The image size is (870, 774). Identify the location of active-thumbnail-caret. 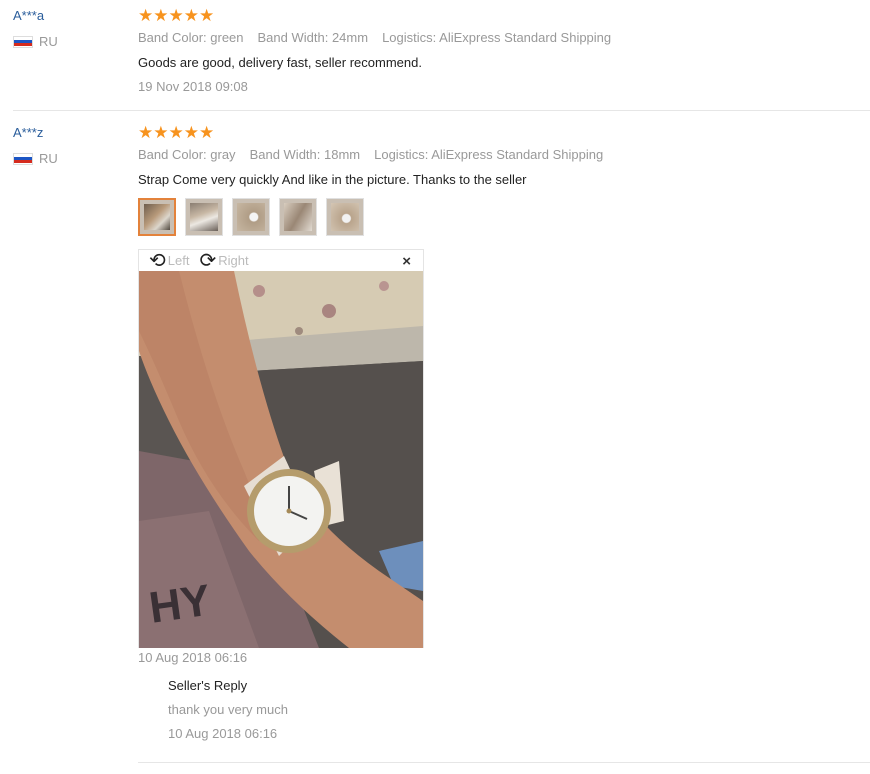
(160, 235).